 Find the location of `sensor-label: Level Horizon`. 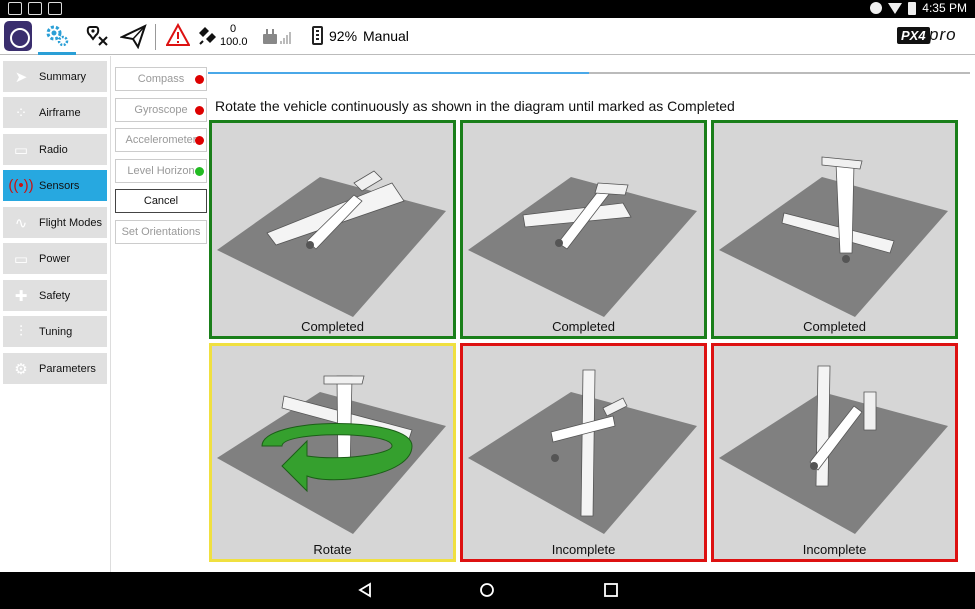

sensor-label: Level Horizon is located at coordinates (161, 171).